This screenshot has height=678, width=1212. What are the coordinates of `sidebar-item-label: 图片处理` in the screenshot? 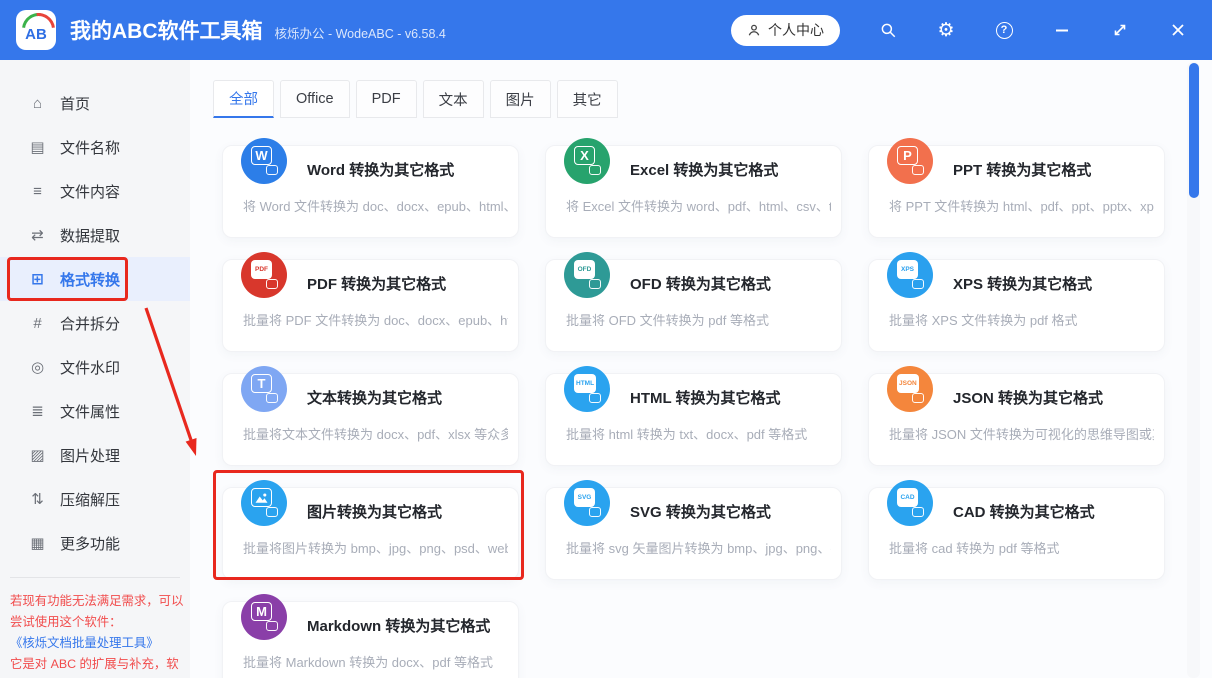 It's located at (90, 456).